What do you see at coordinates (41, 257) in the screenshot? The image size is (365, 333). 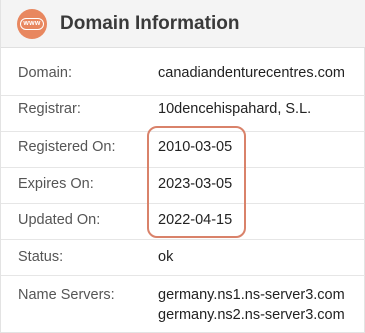 I see `row-label: Status:` at bounding box center [41, 257].